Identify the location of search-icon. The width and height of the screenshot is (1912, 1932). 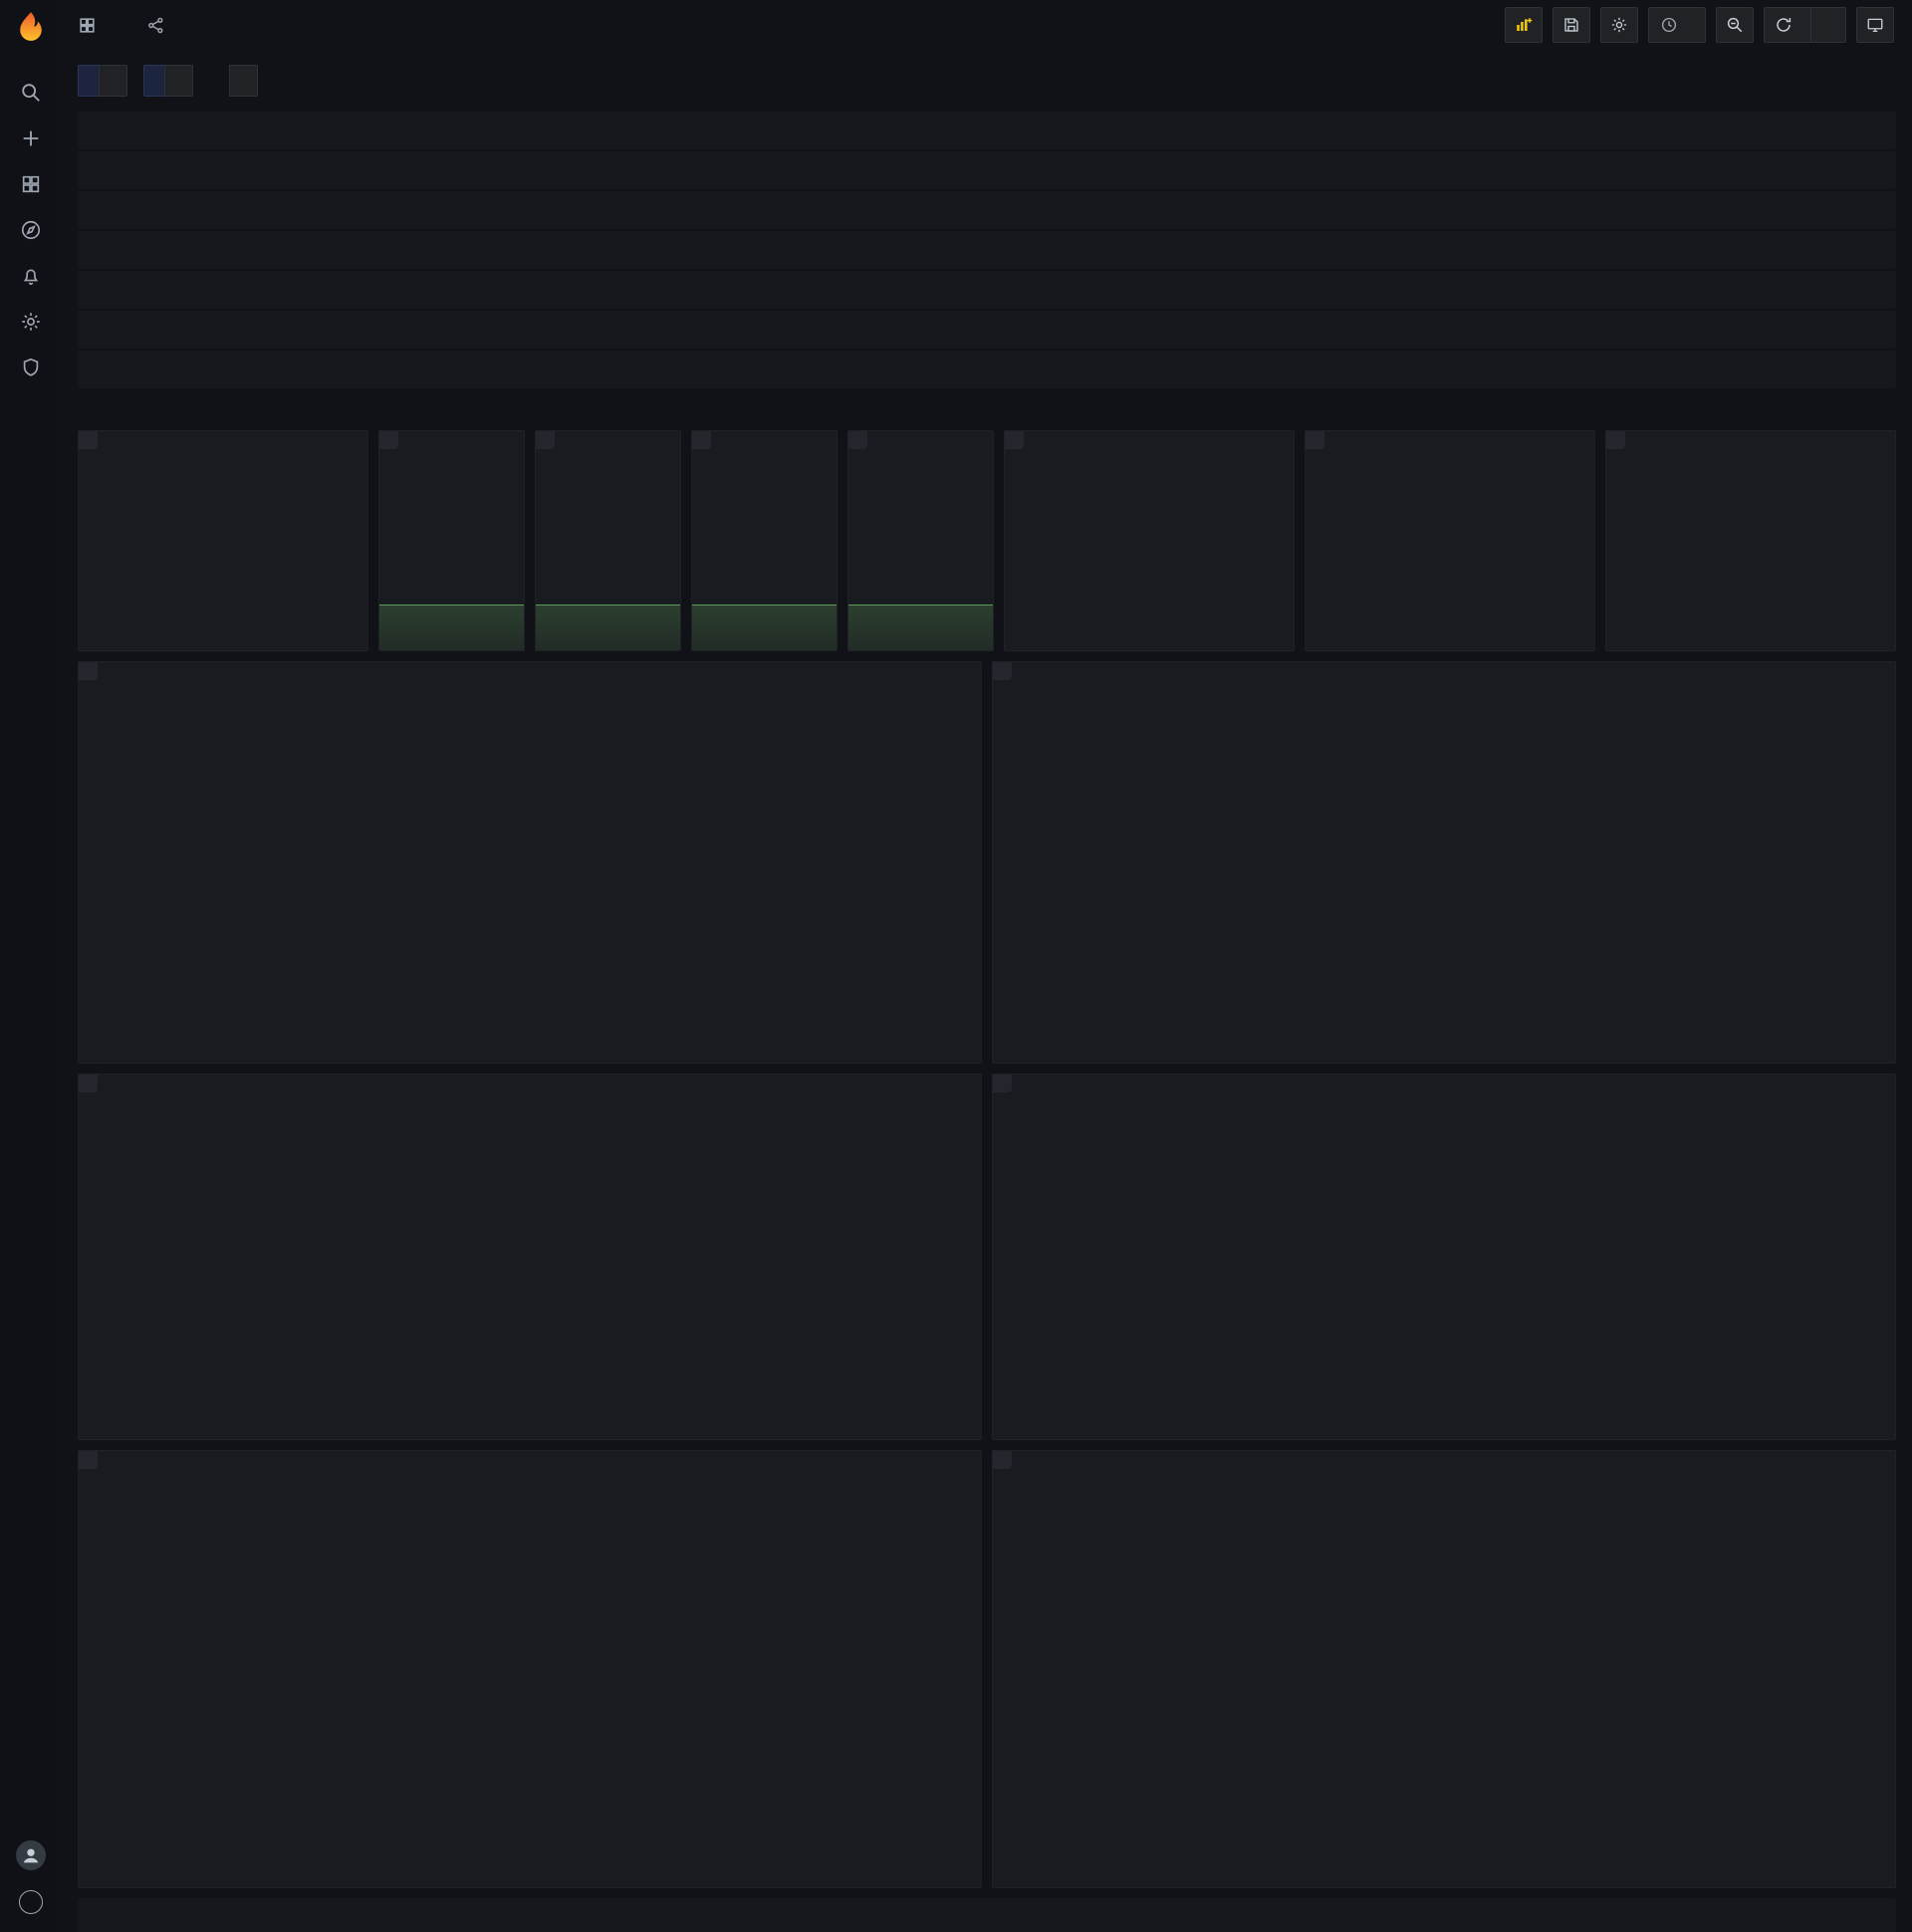
(31, 94).